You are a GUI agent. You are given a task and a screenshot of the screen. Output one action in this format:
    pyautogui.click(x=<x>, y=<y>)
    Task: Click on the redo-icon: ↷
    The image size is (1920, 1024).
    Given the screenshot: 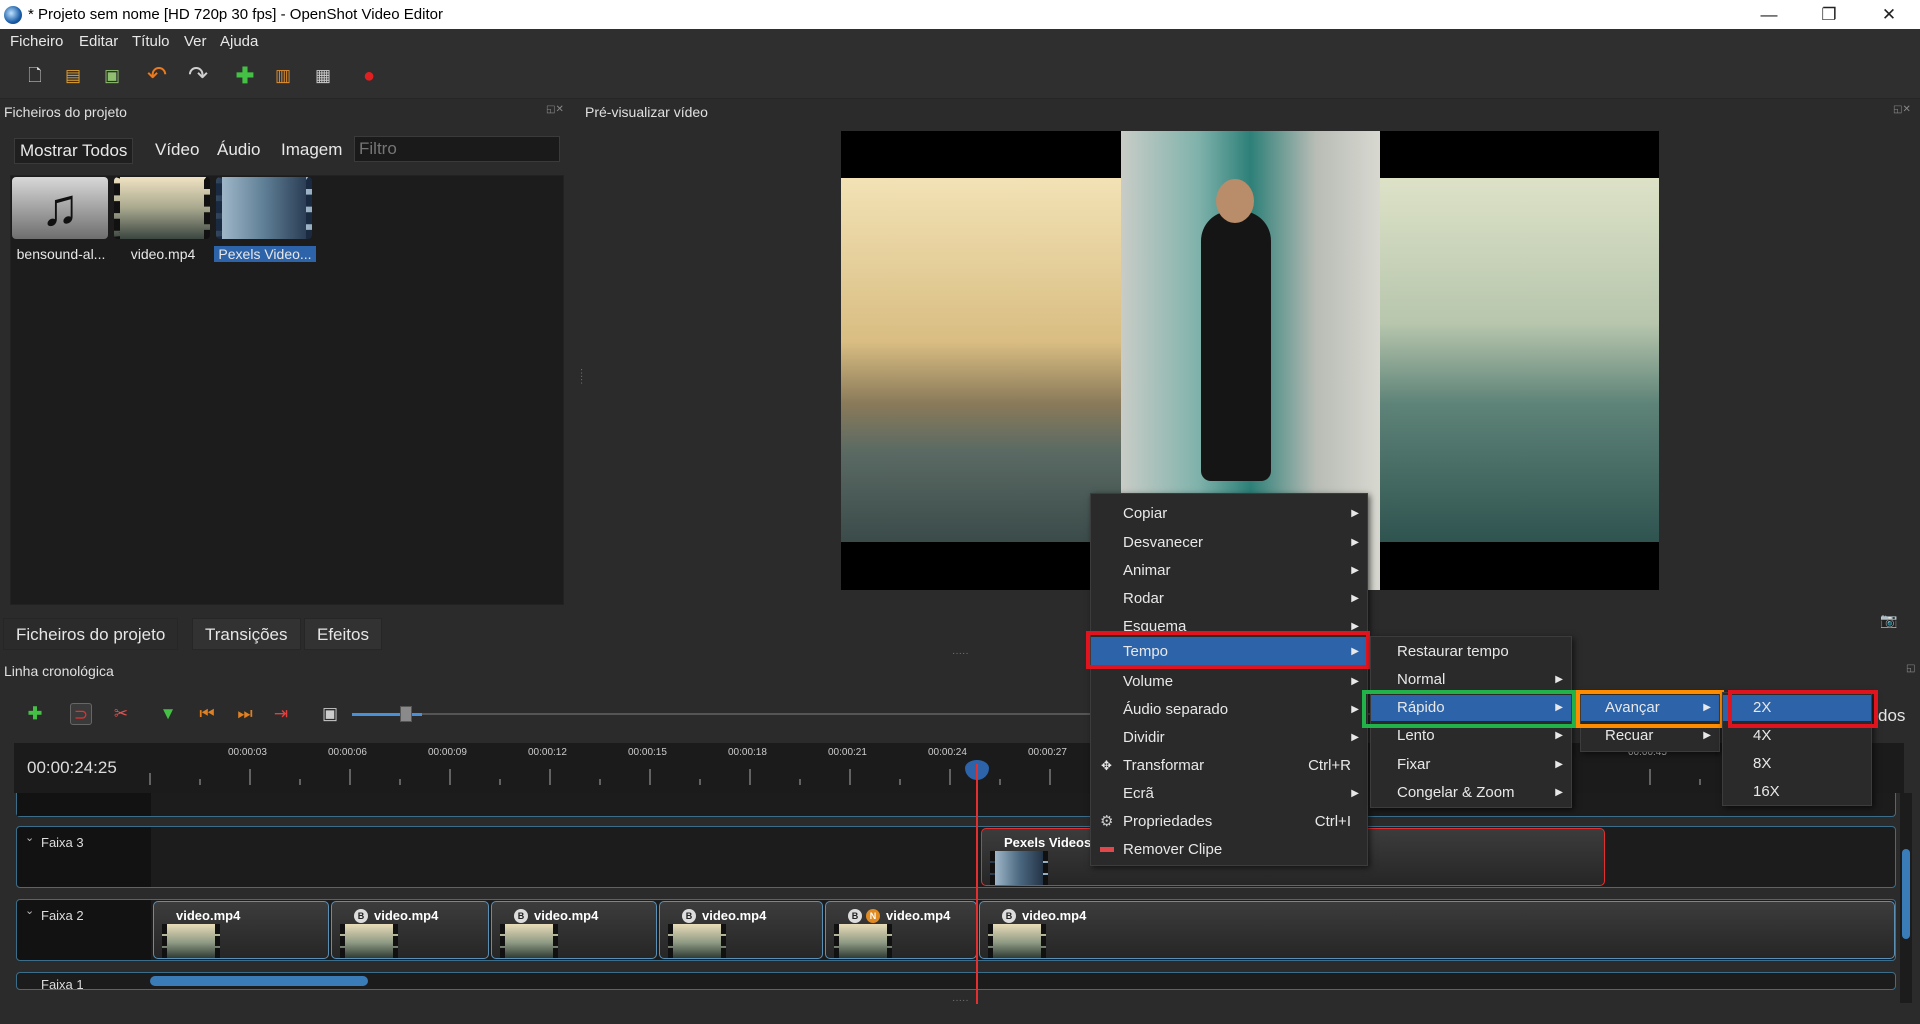 What is the action you would take?
    pyautogui.click(x=198, y=76)
    